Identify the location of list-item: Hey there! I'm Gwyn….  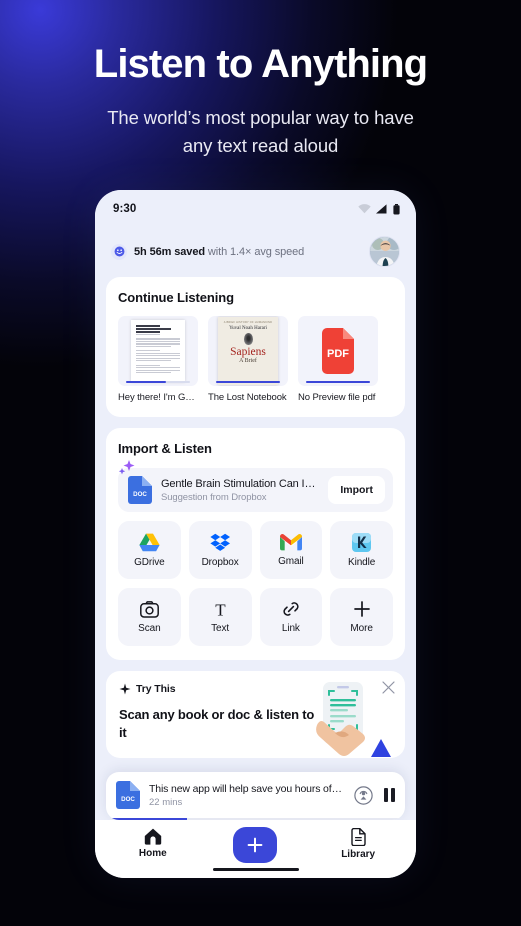
(158, 359).